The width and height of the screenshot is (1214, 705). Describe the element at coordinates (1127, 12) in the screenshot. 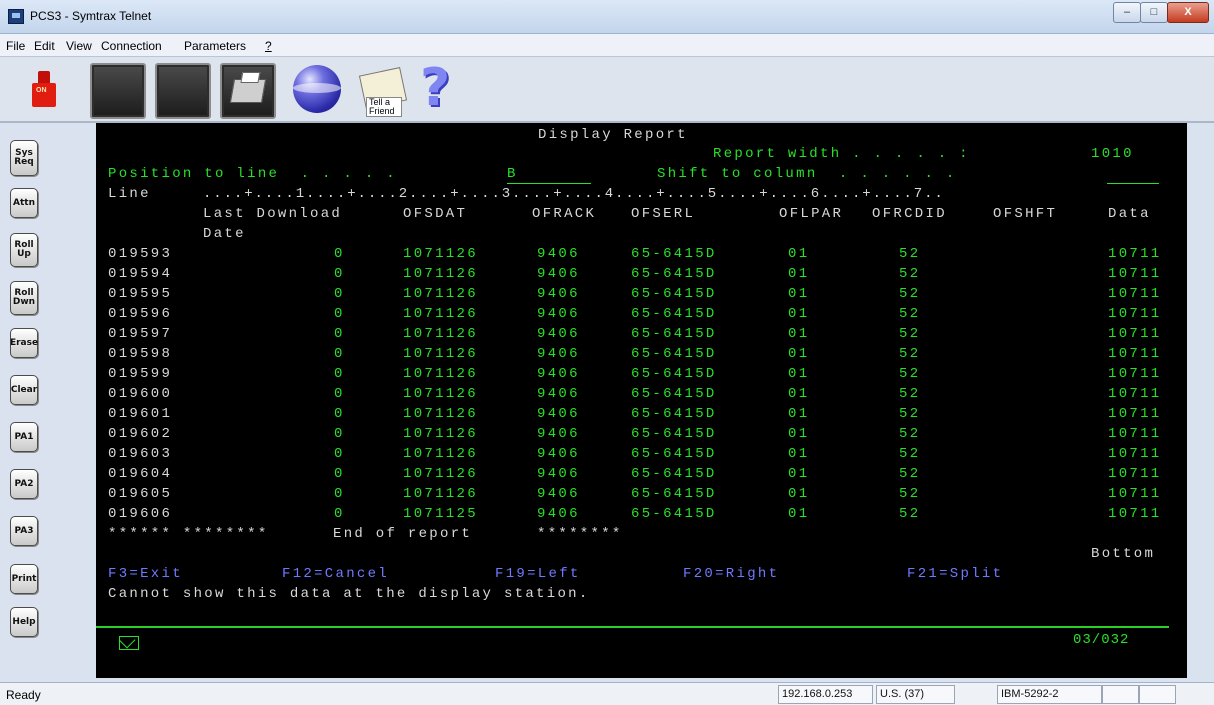

I see `minimize-button: –` at that location.